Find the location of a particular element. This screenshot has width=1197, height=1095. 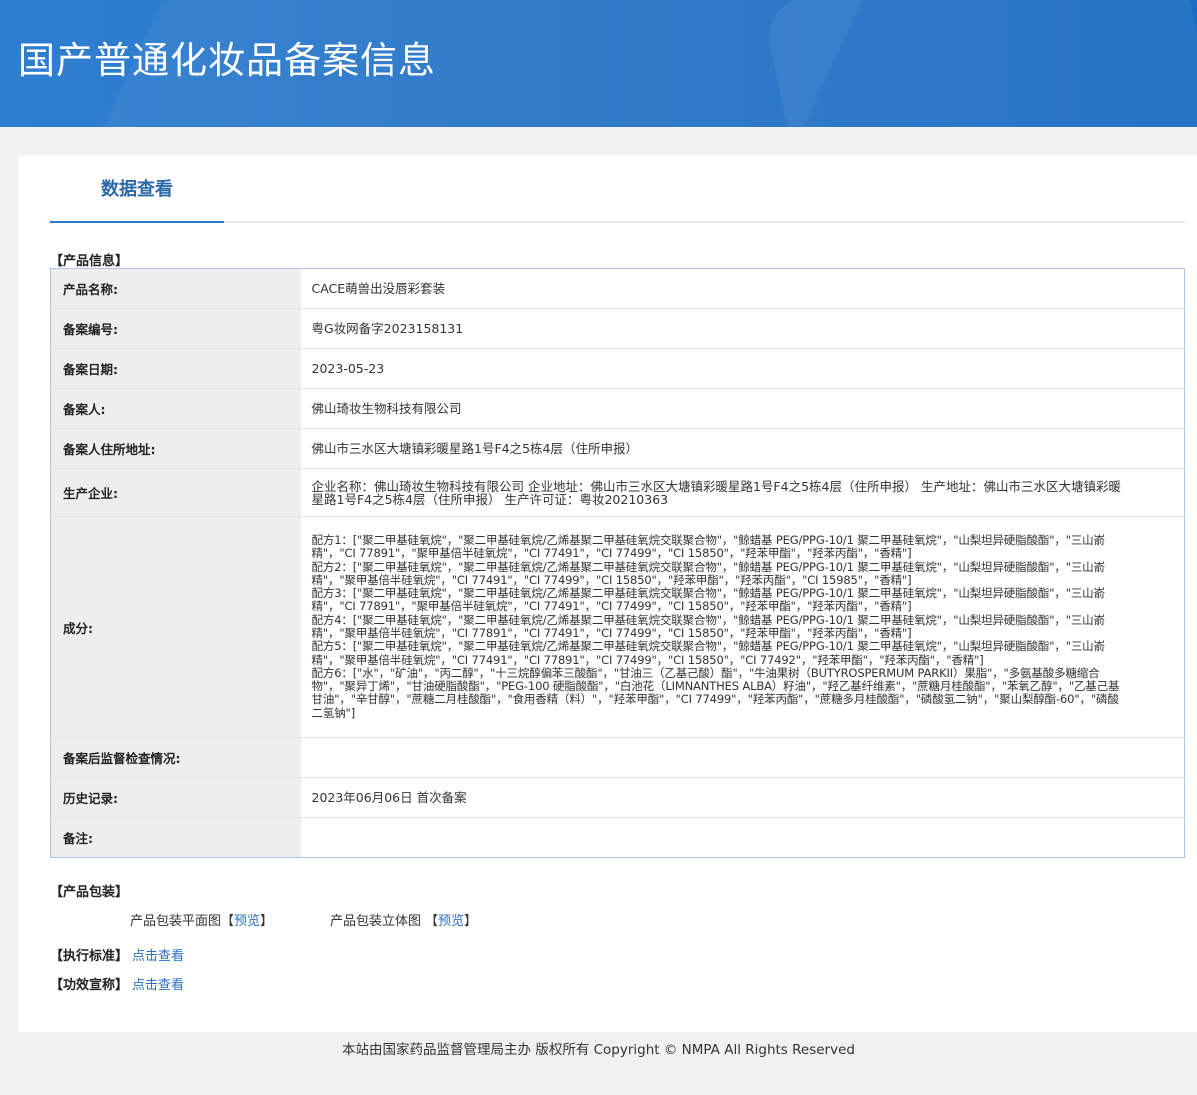

table-row: 备案后监督检查情况: is located at coordinates (617, 757).